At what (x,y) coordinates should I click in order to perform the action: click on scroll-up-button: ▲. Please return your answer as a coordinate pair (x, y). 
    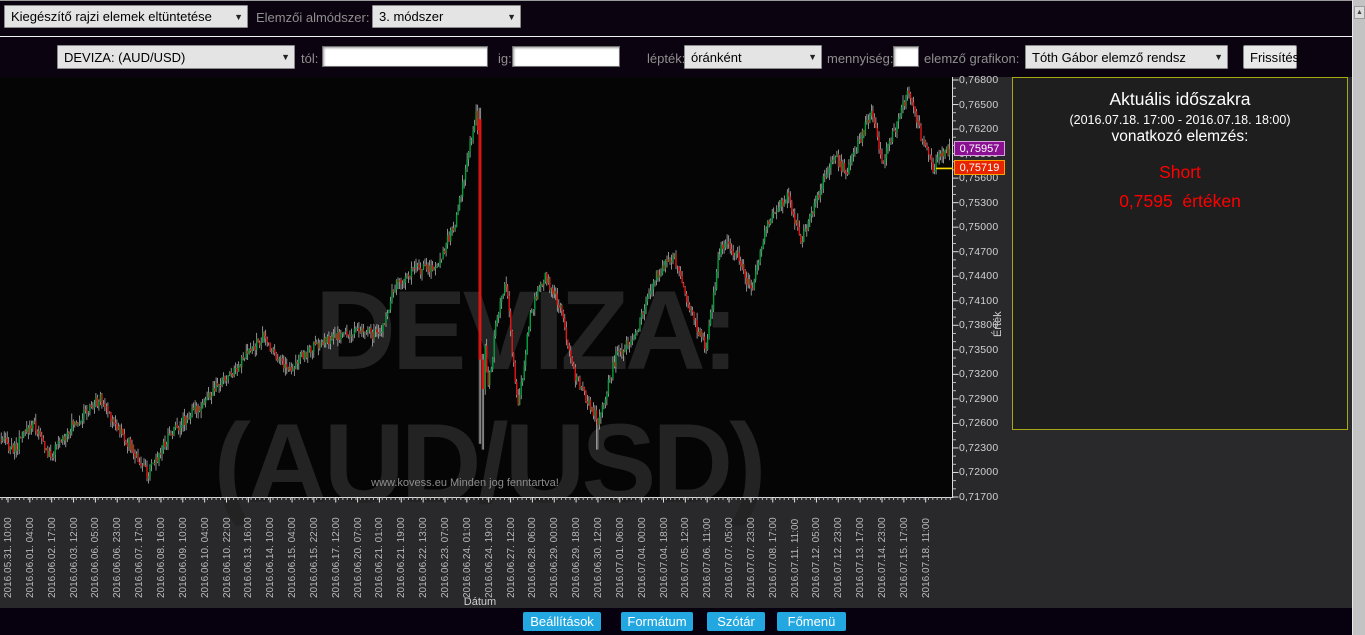
    Looking at the image, I should click on (1359, 12).